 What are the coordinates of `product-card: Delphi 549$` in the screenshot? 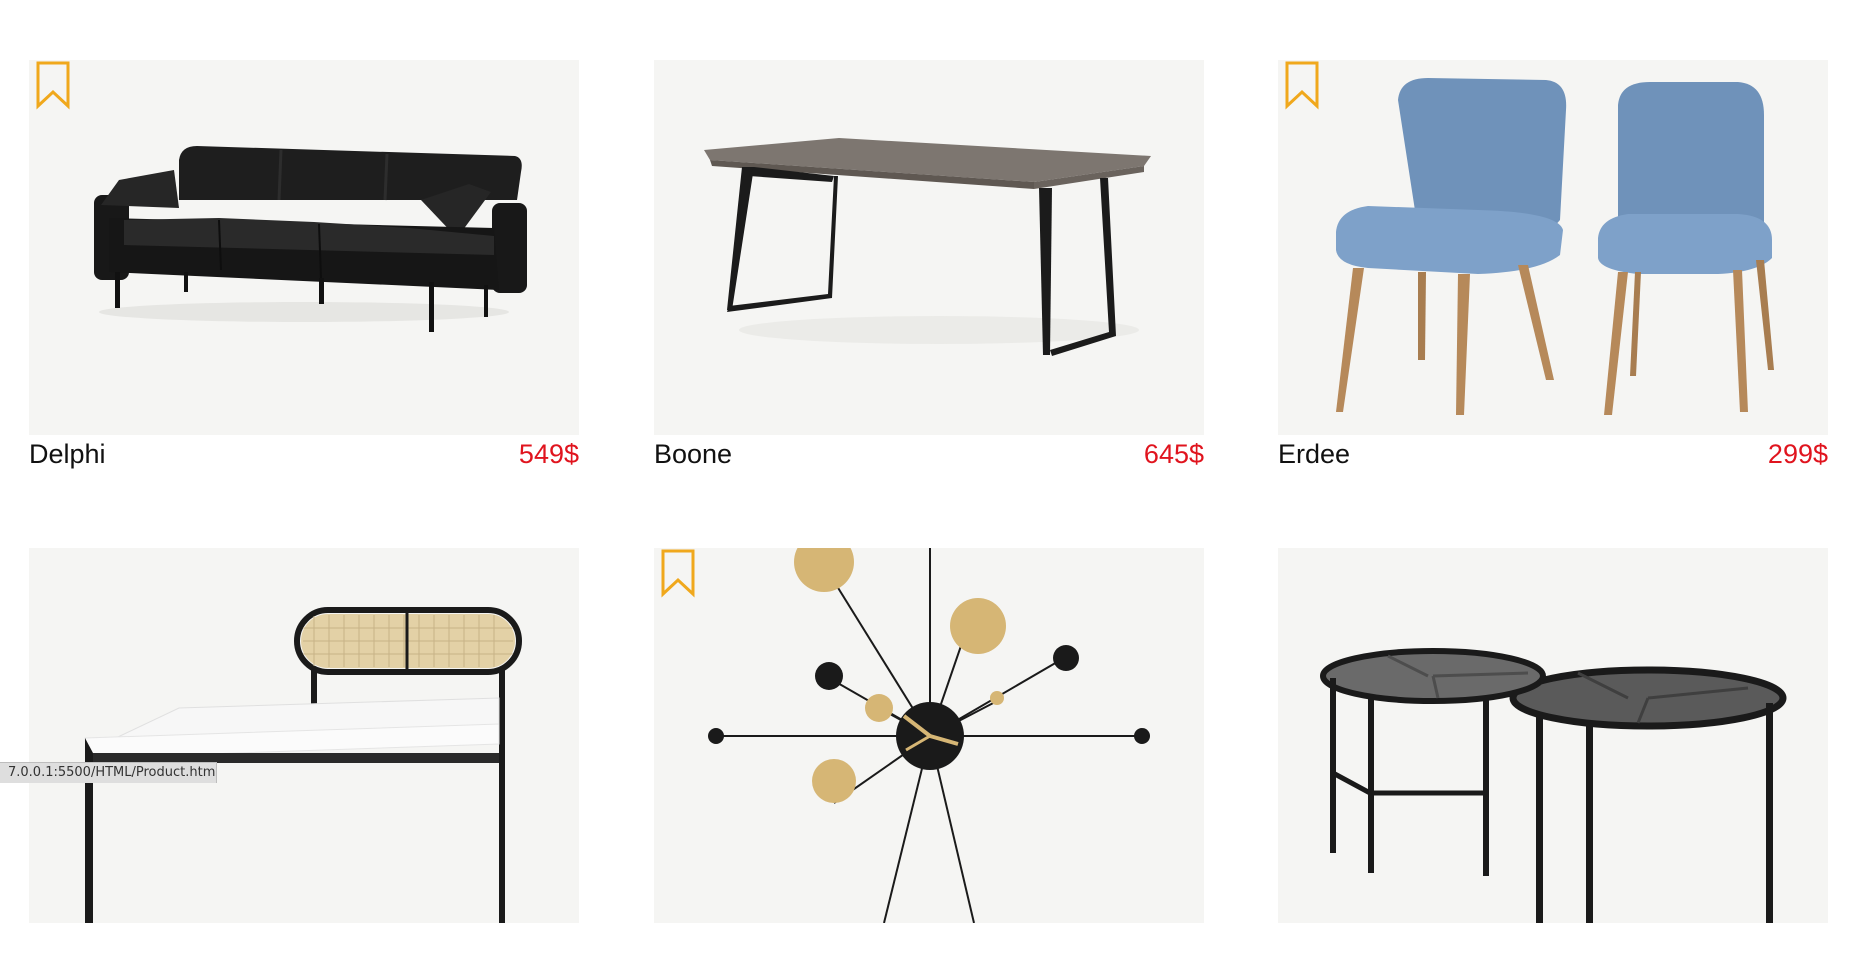 It's located at (304, 267).